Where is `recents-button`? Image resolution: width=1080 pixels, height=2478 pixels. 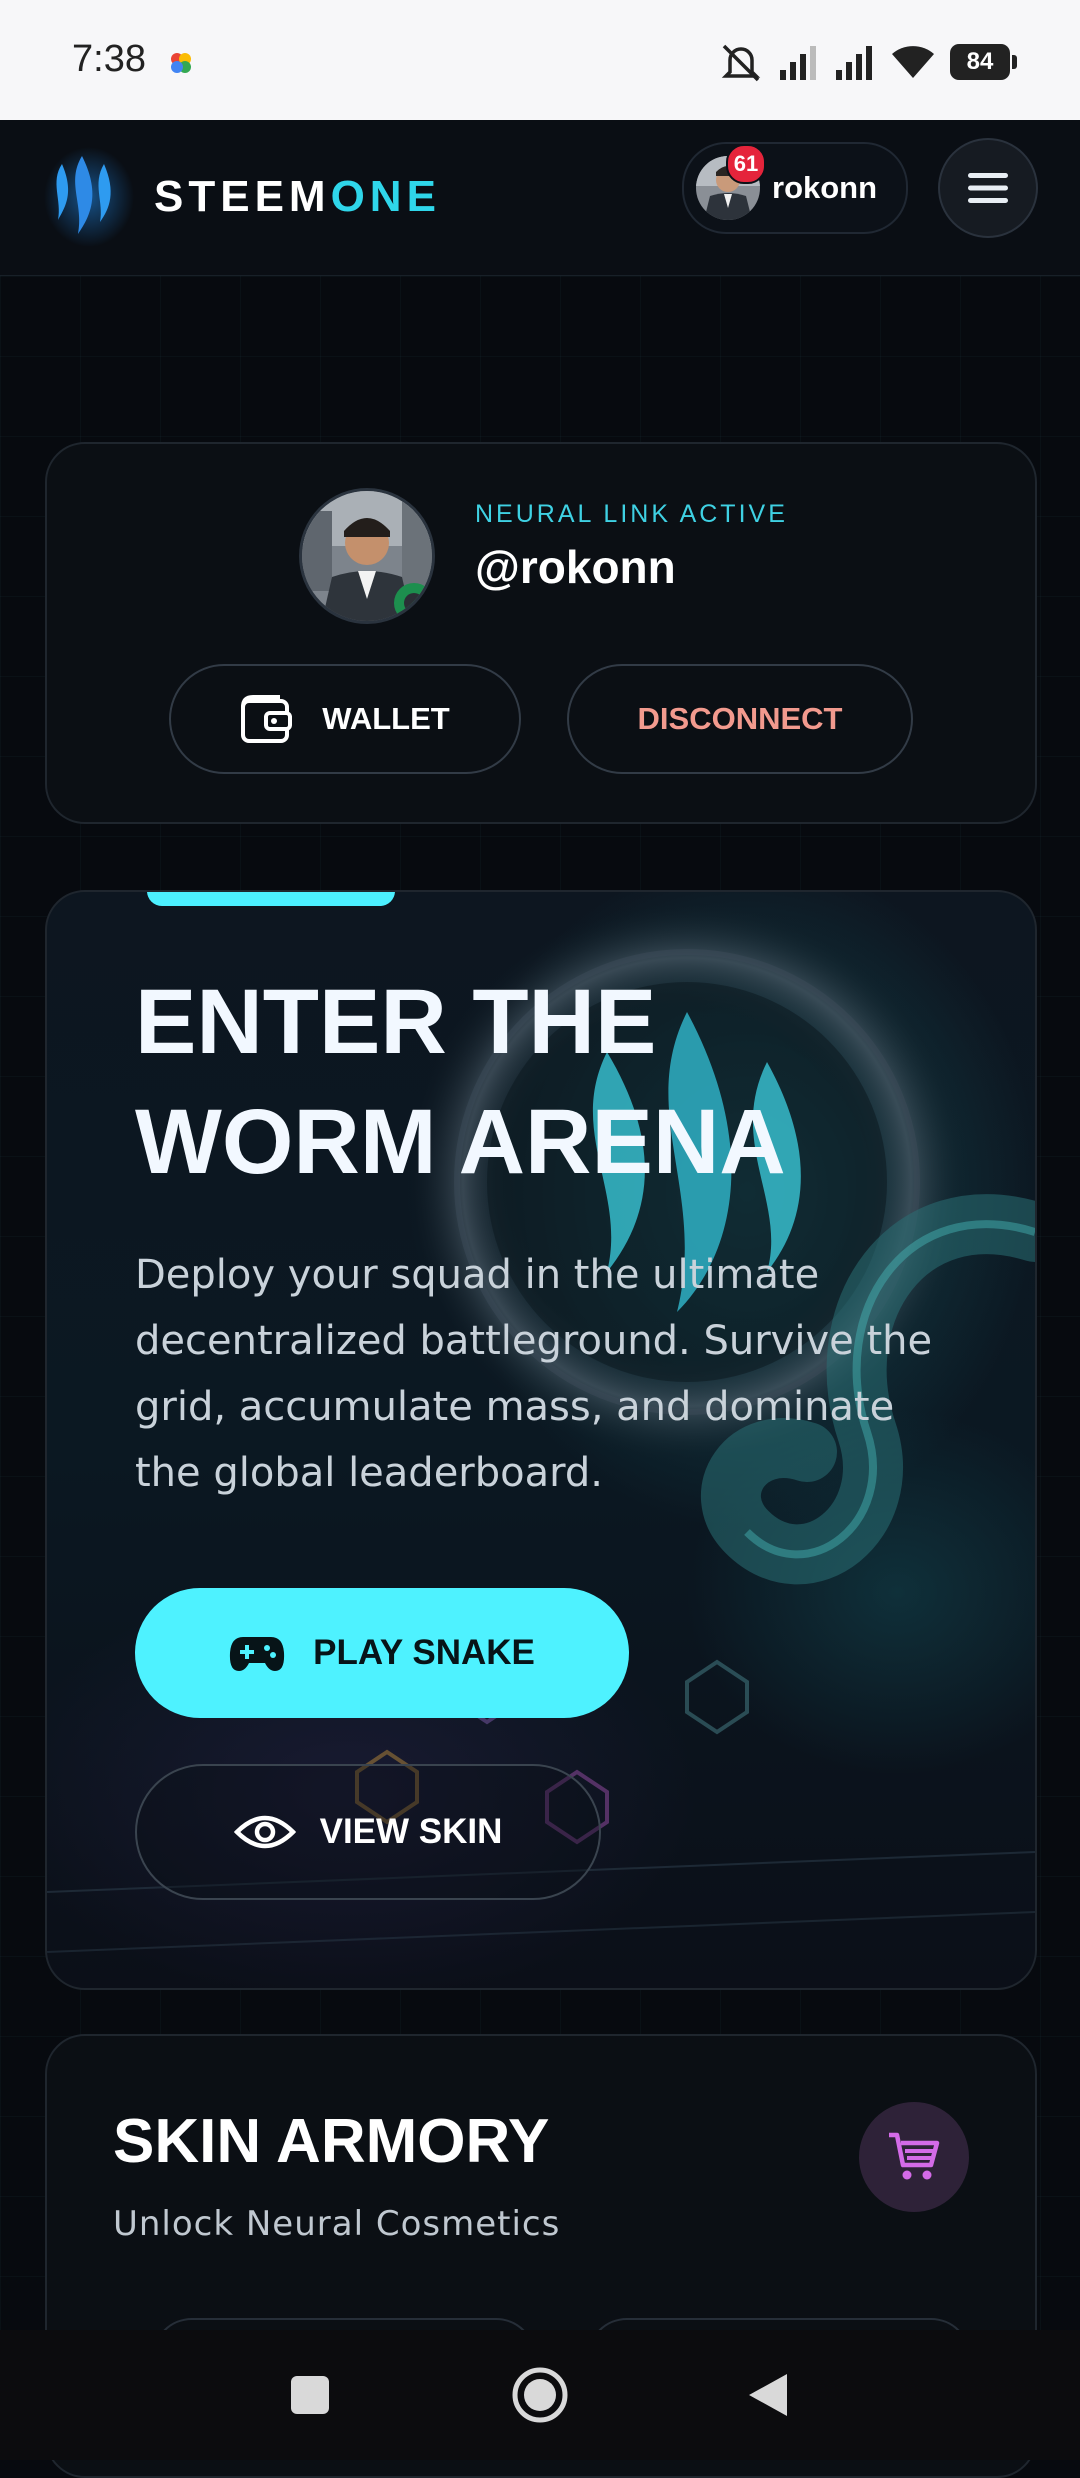 recents-button is located at coordinates (310, 2395).